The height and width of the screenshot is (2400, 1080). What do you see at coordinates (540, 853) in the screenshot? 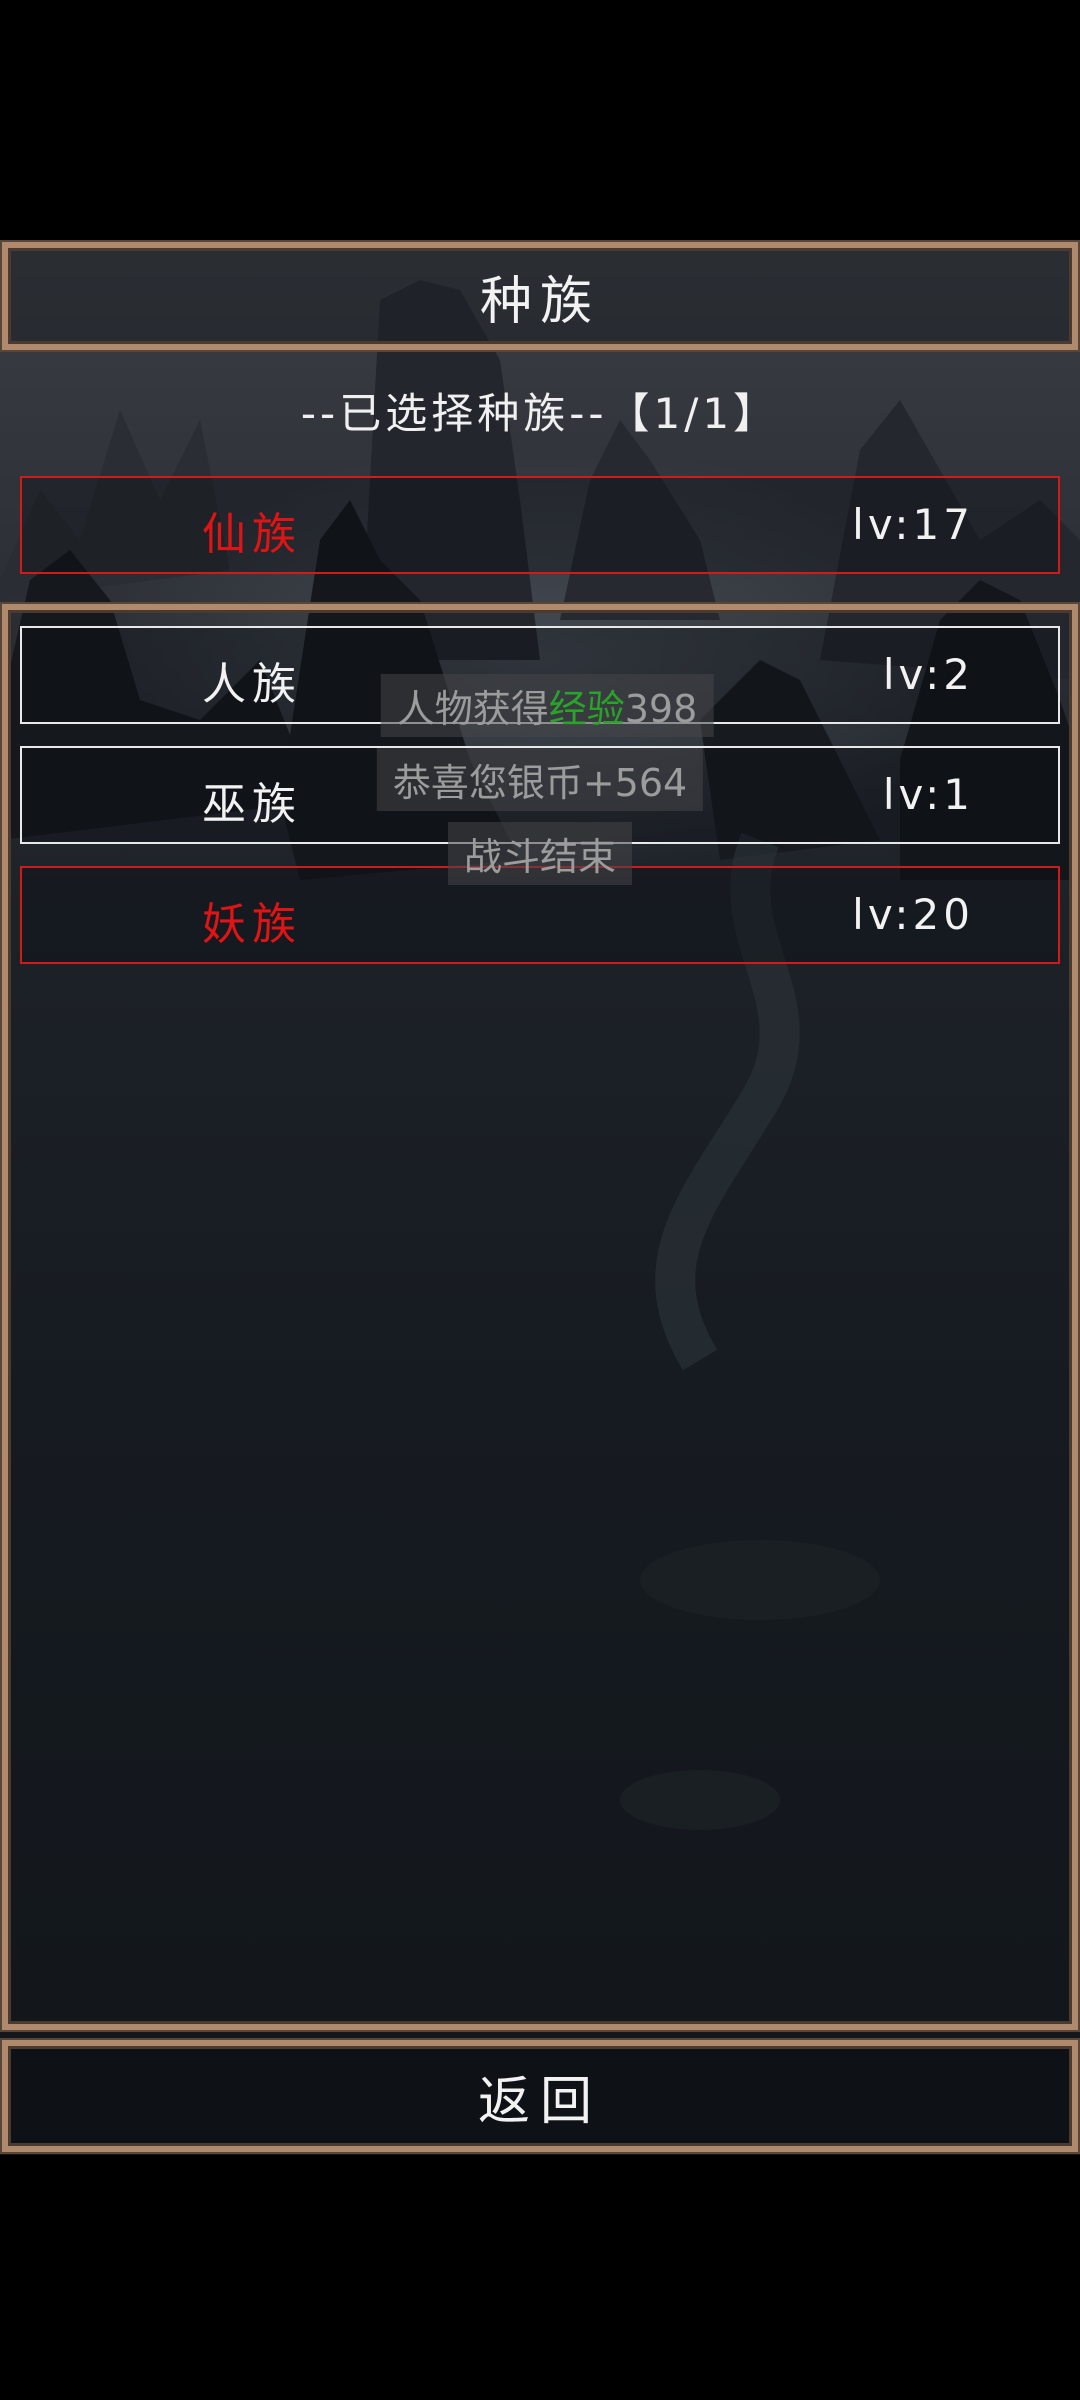
I see `battle-end-toast: 战斗结束` at bounding box center [540, 853].